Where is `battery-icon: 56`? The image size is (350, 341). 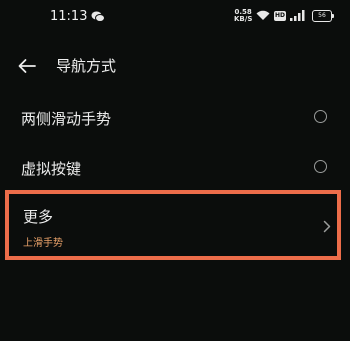
battery-icon: 56 is located at coordinates (322, 16).